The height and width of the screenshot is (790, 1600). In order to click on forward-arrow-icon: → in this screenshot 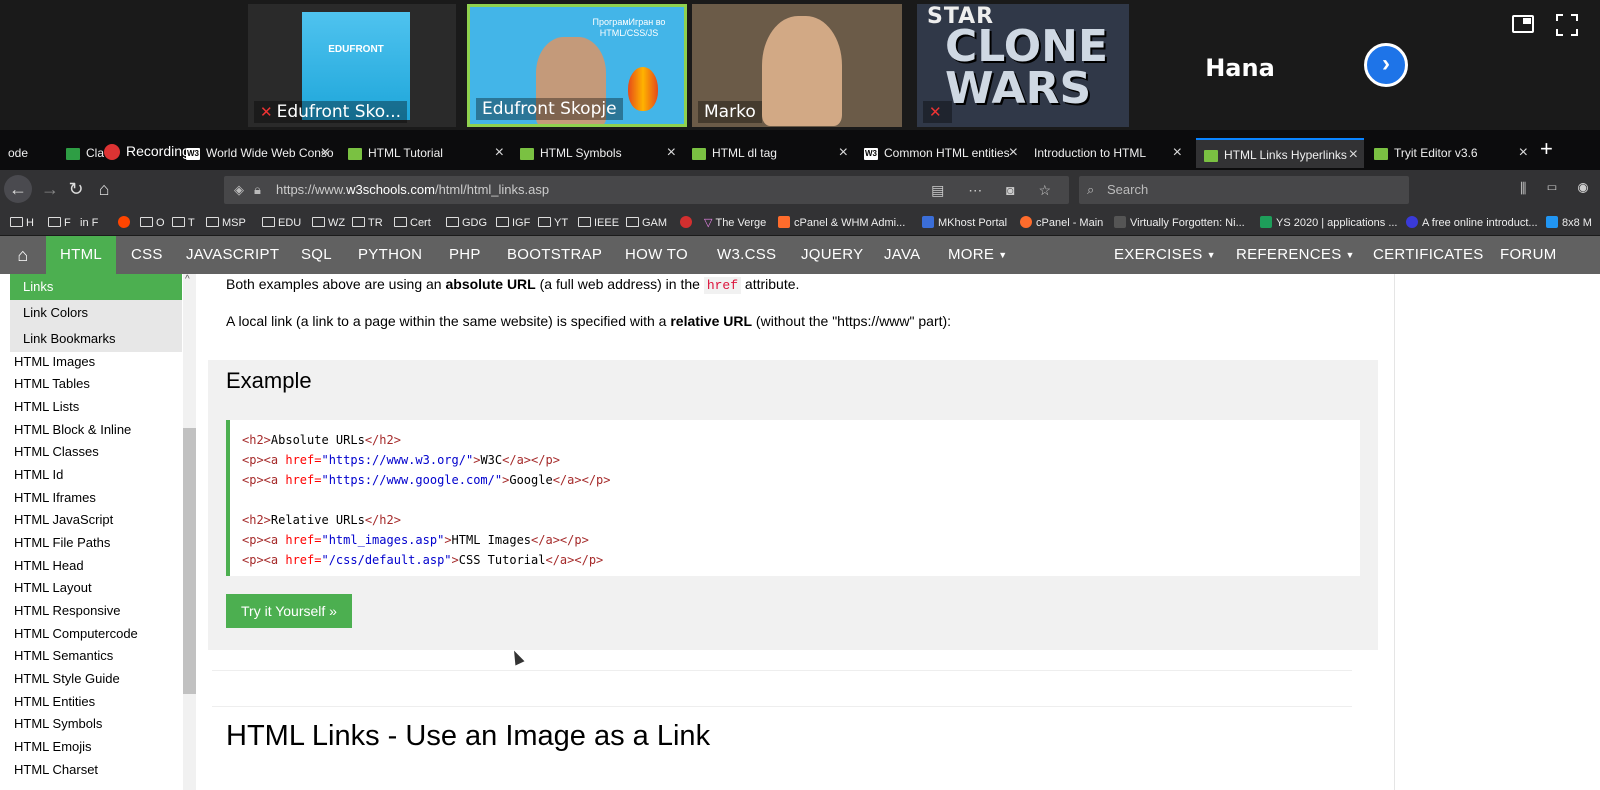, I will do `click(50, 189)`.